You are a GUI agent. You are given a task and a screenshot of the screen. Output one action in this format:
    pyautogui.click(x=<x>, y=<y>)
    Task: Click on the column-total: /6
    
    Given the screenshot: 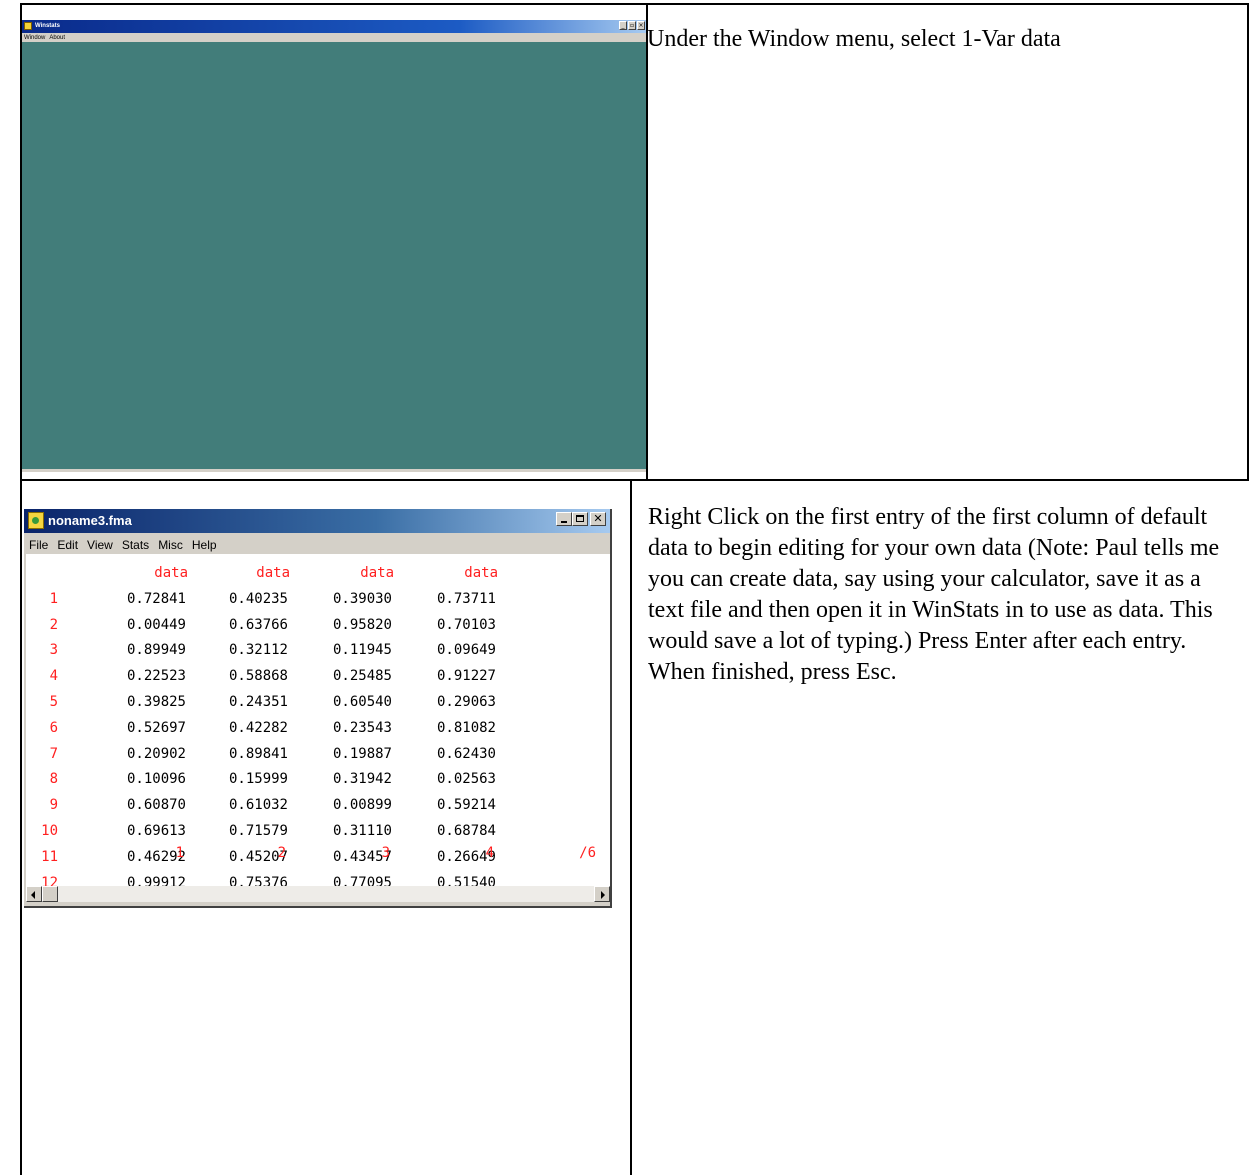 What is the action you would take?
    pyautogui.click(x=587, y=853)
    